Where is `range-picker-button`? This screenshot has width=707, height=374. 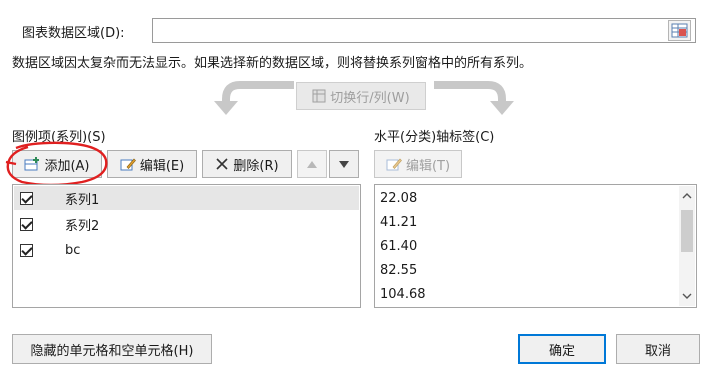 range-picker-button is located at coordinates (679, 30).